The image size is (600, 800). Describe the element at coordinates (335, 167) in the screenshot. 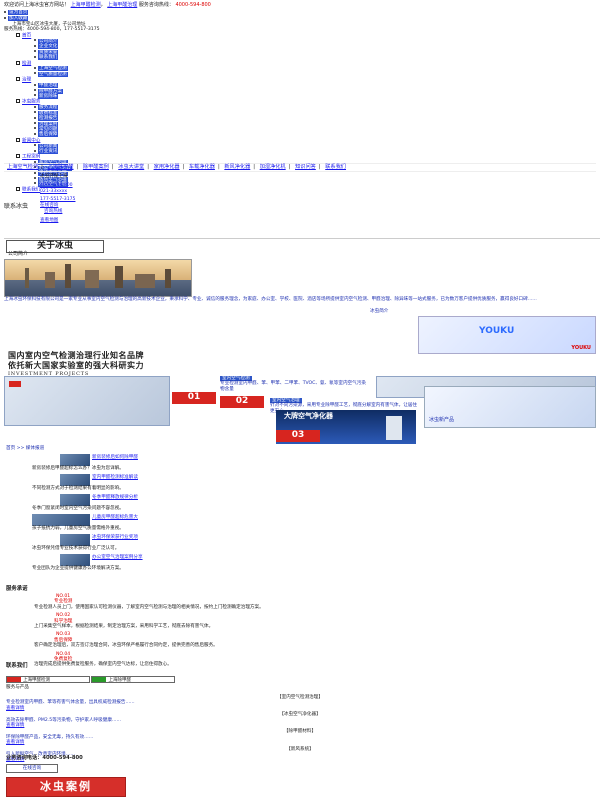

I see `nav-item: 联系我们` at that location.